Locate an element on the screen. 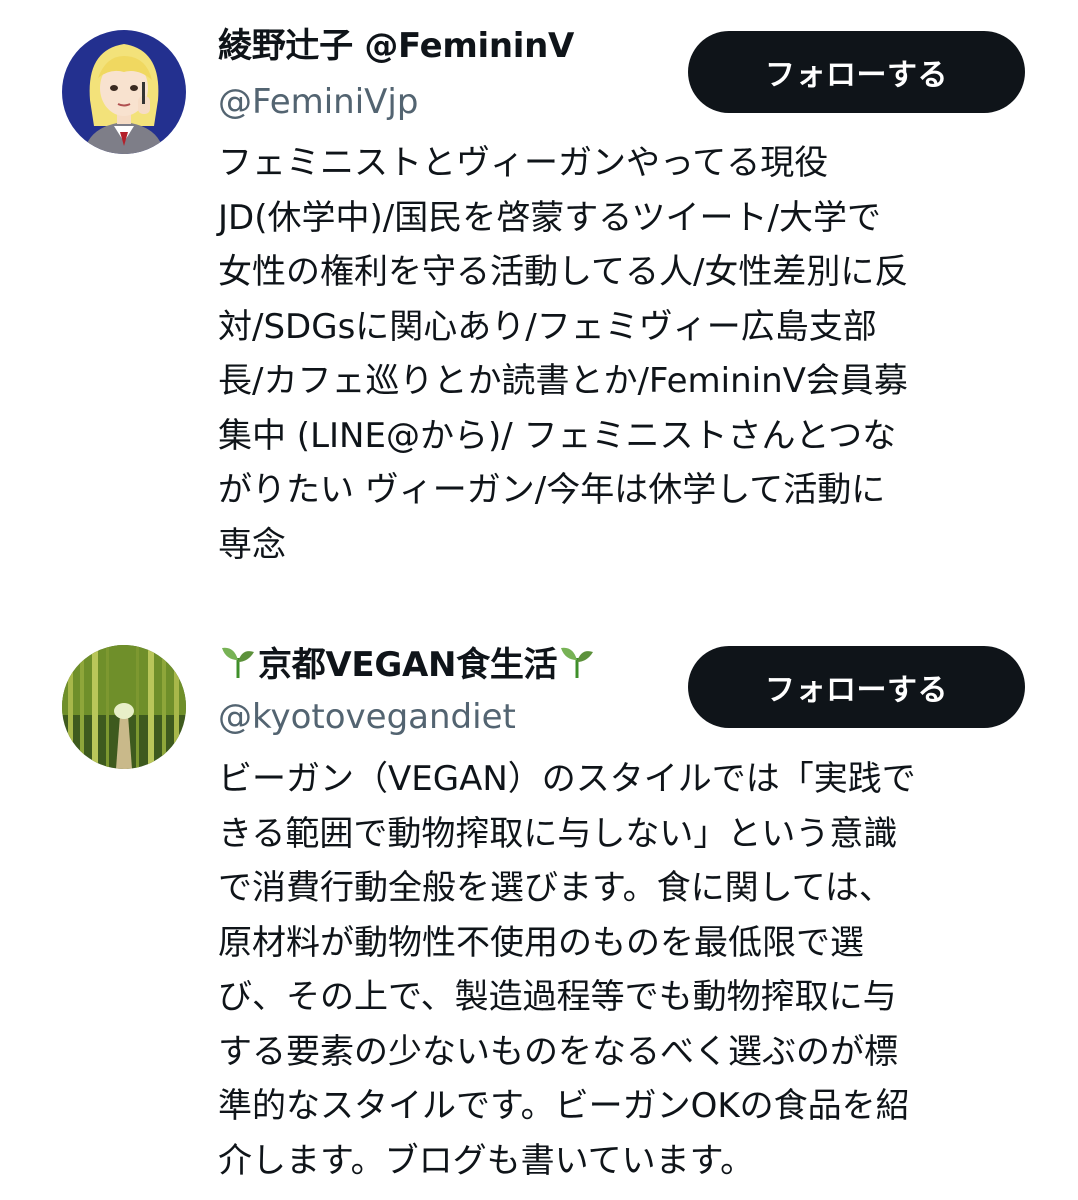 The image size is (1078, 1200). bio-line: がりたい ヴィーガン/今年は休学して活動に is located at coordinates (552, 490).